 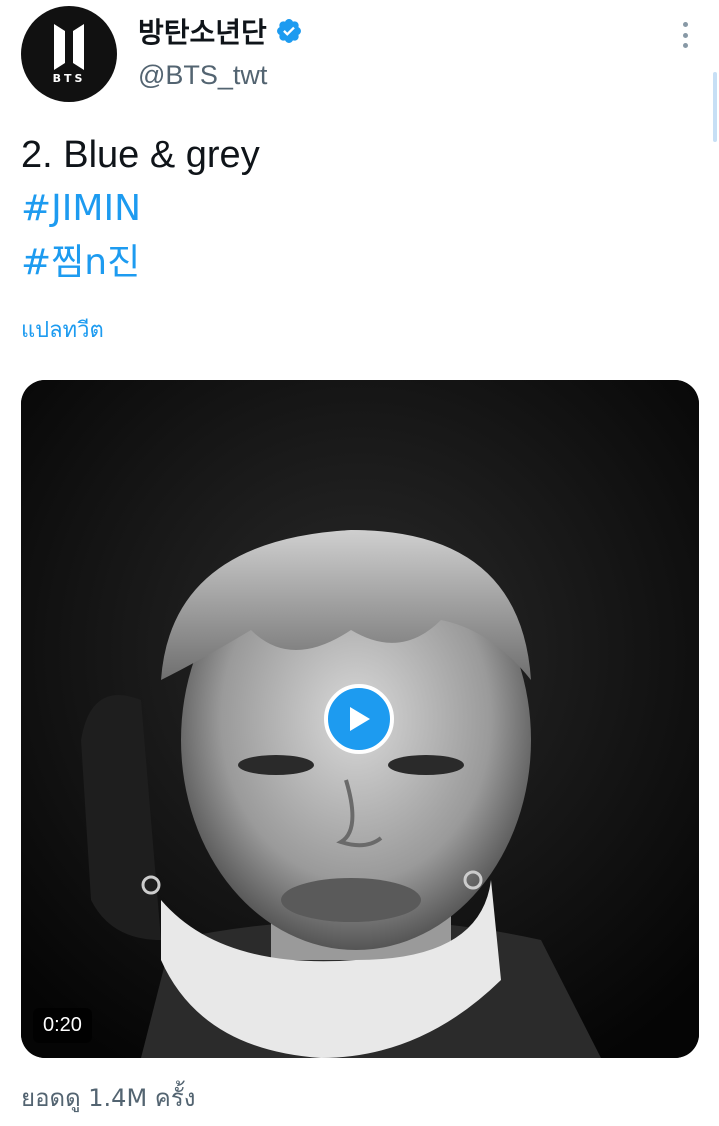 I want to click on avatar-logo-text: BTS, so click(x=69, y=78).